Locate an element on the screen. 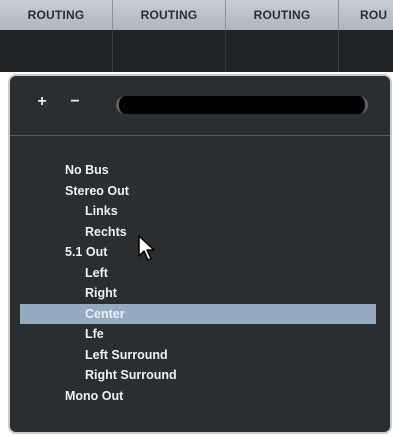 The width and height of the screenshot is (393, 436). remove-button: − is located at coordinates (75, 102).